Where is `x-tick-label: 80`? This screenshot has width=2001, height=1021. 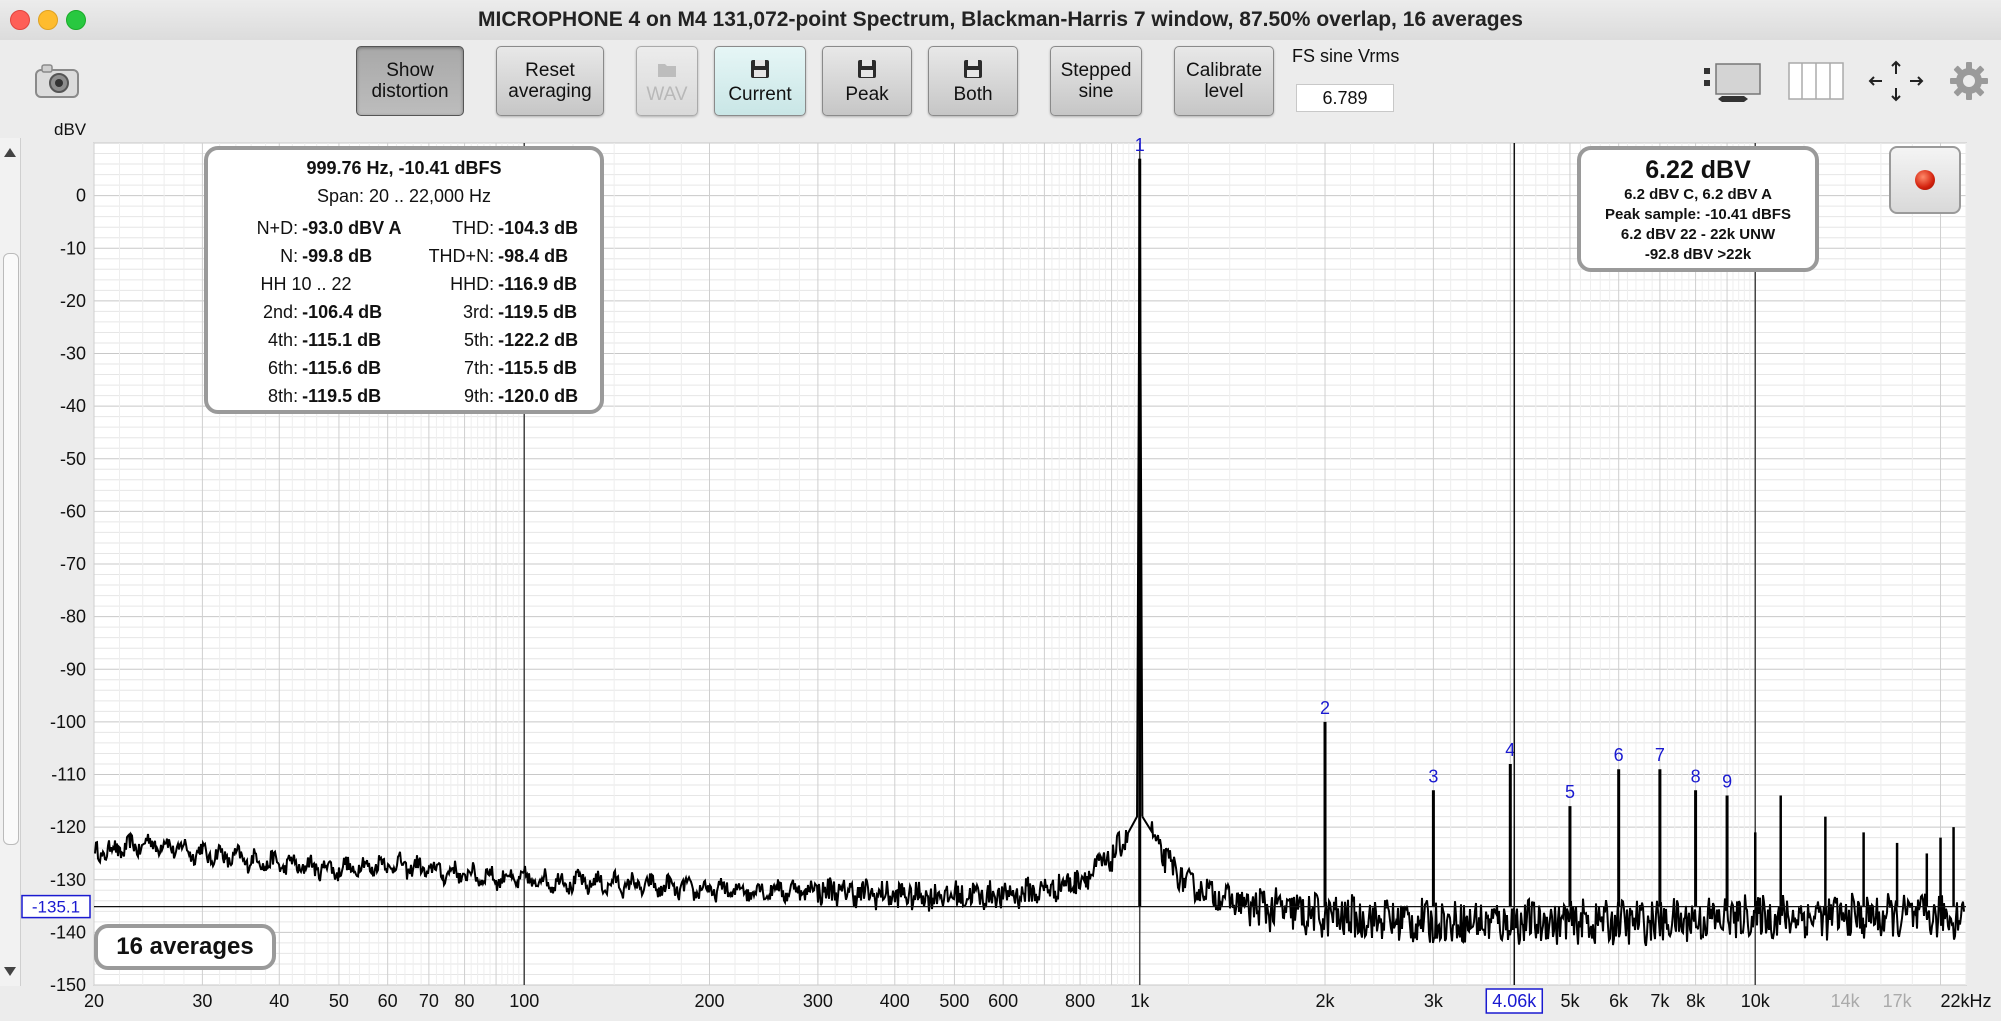
x-tick-label: 80 is located at coordinates (465, 1001).